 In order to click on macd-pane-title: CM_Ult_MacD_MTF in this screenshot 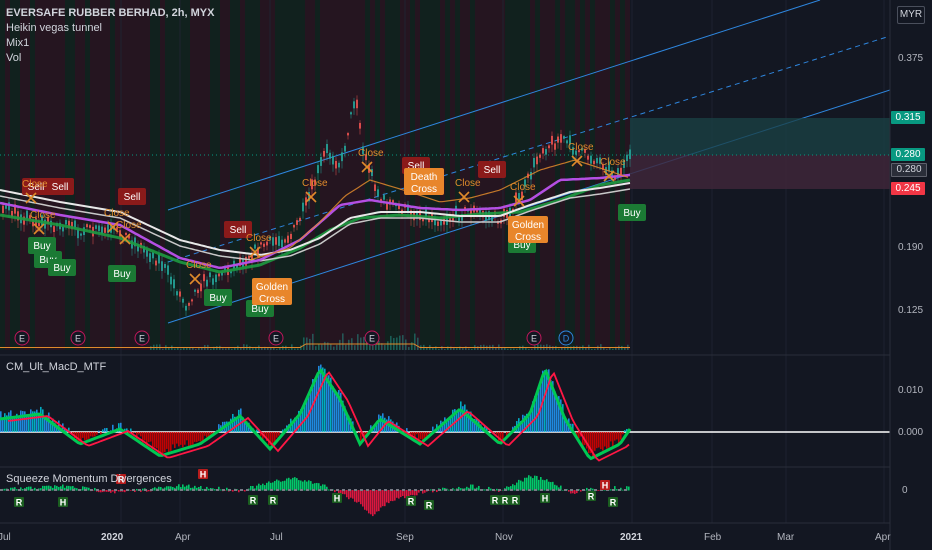, I will do `click(56, 367)`.